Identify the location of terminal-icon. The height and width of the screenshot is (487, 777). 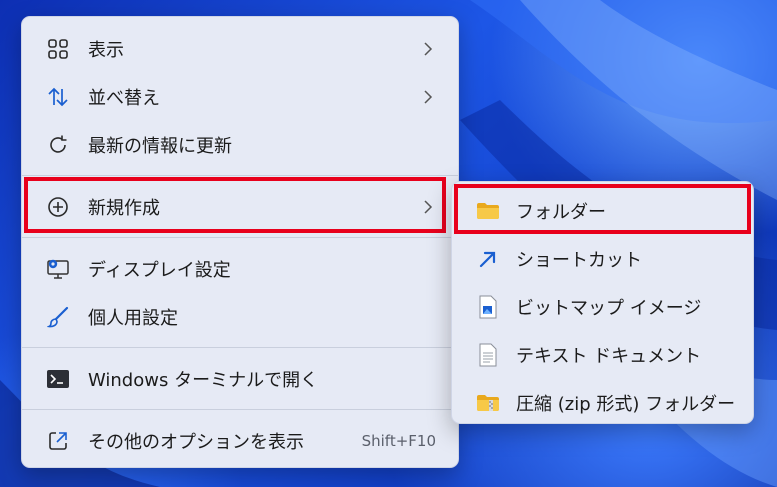
(58, 379).